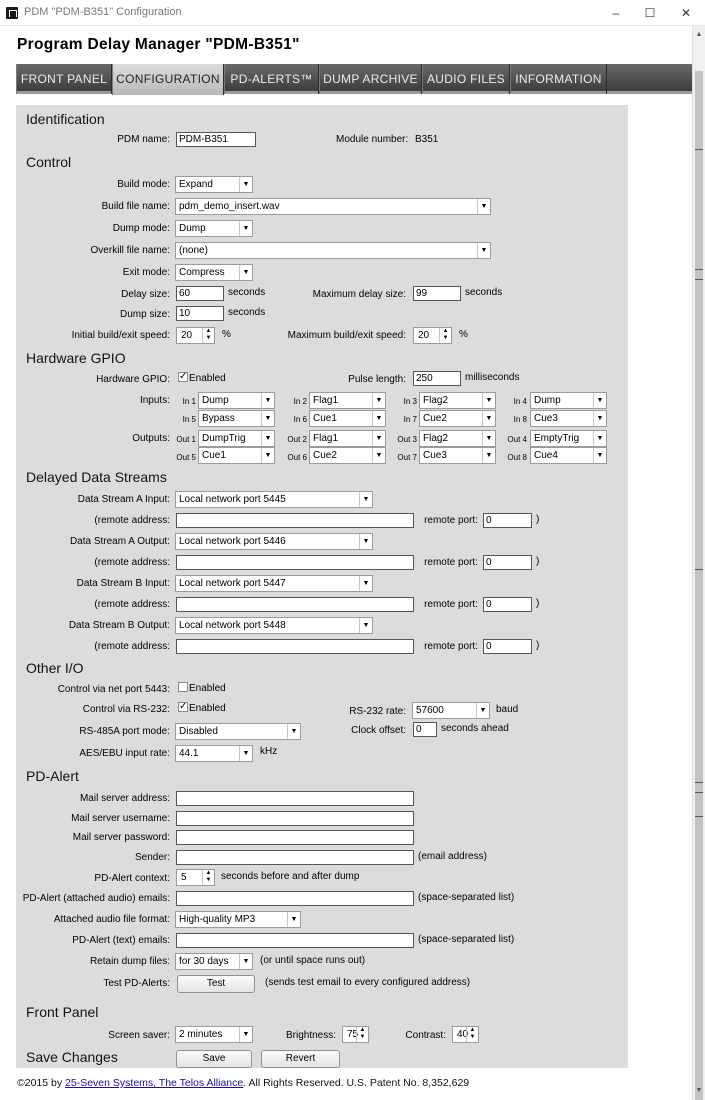 The width and height of the screenshot is (705, 1100). What do you see at coordinates (457, 400) in the screenshot?
I see `gpio-in-select: Flag2 ▼` at bounding box center [457, 400].